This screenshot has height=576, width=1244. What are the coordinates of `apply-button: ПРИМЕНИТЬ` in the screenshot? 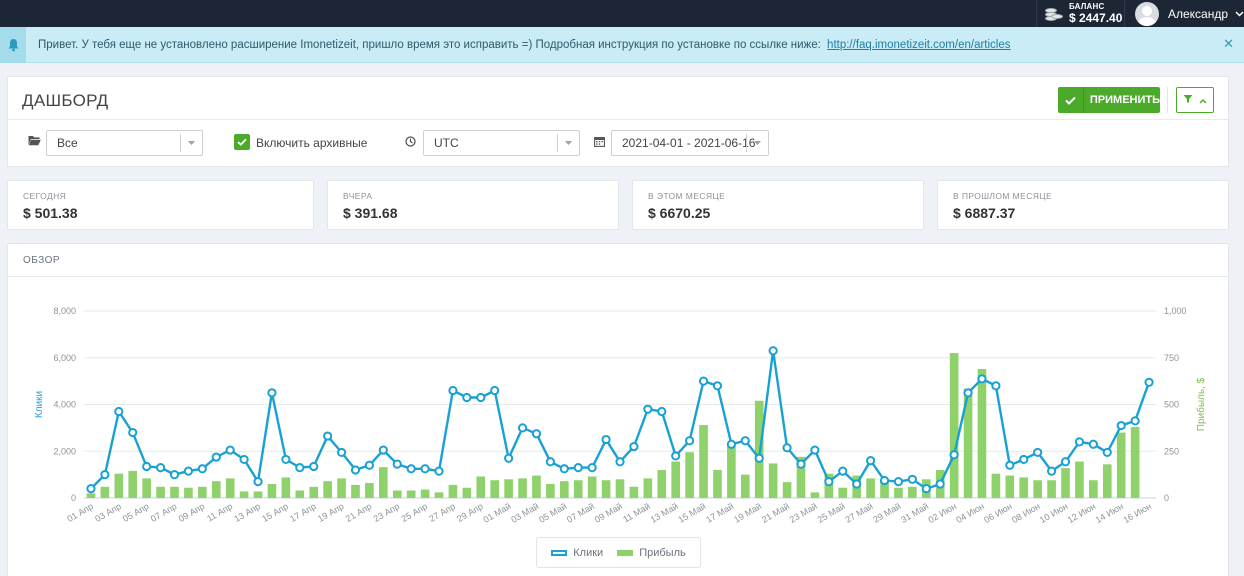 It's located at (1109, 100).